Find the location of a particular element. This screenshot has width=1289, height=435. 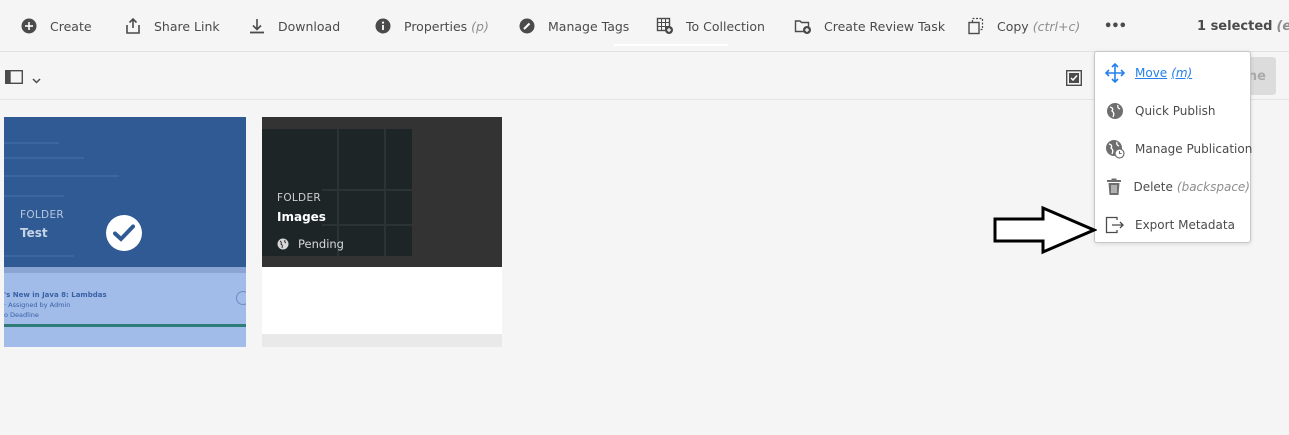

download-icon is located at coordinates (257, 26).